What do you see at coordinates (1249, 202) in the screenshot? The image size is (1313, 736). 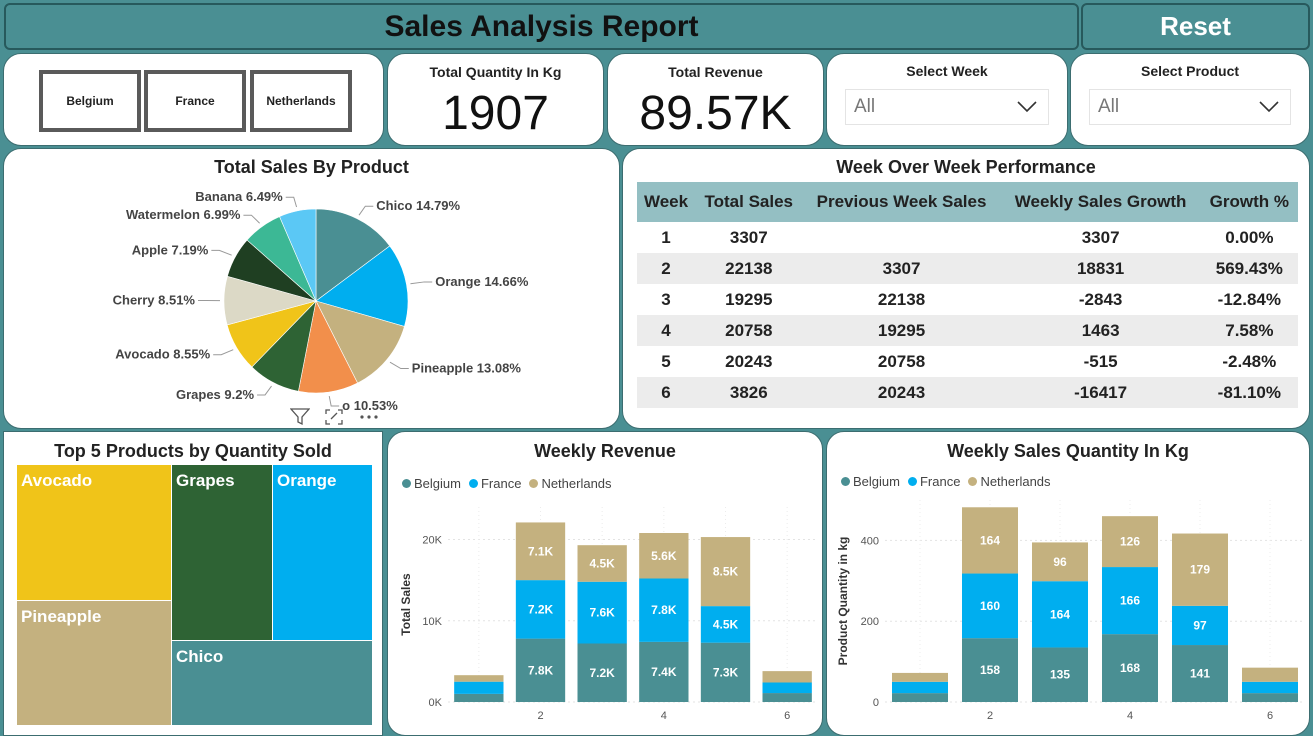 I see `column-header-growth-pct: Growth %` at bounding box center [1249, 202].